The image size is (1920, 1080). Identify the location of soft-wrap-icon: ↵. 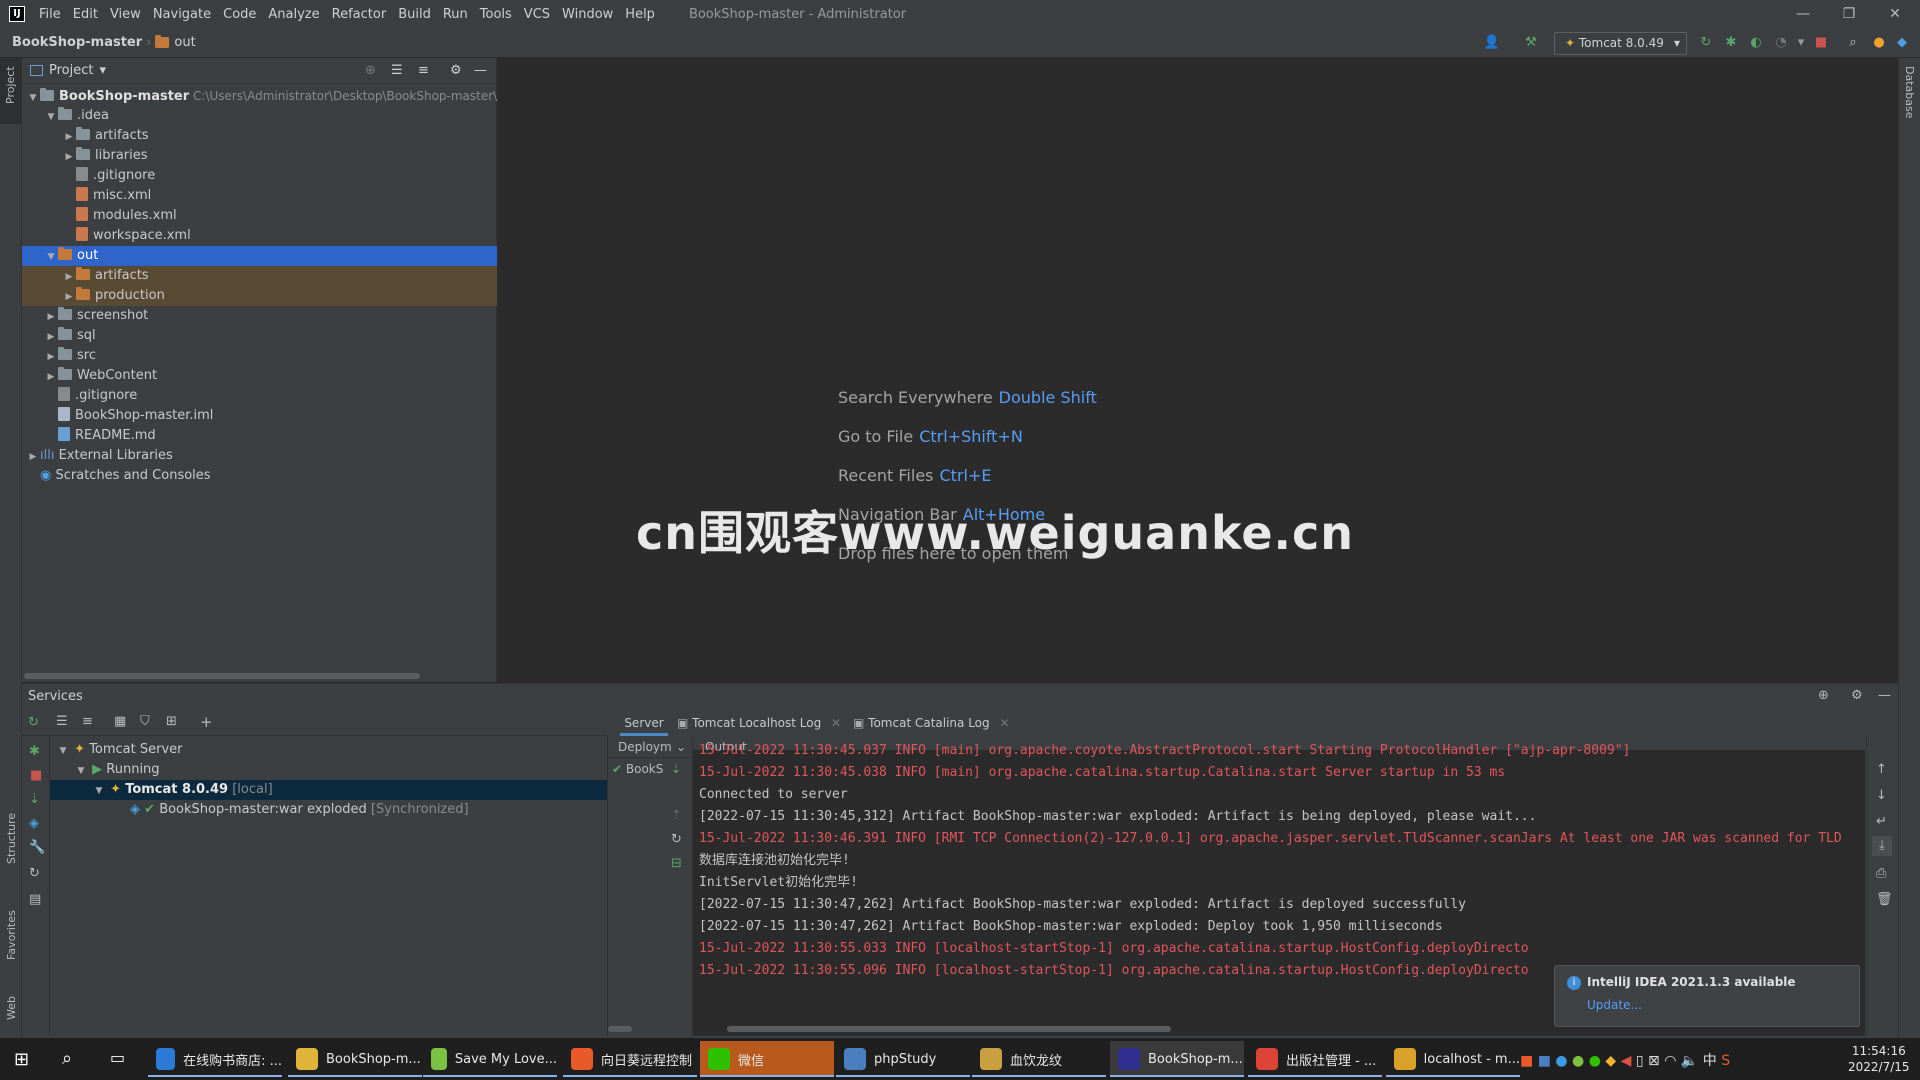
(1881, 821).